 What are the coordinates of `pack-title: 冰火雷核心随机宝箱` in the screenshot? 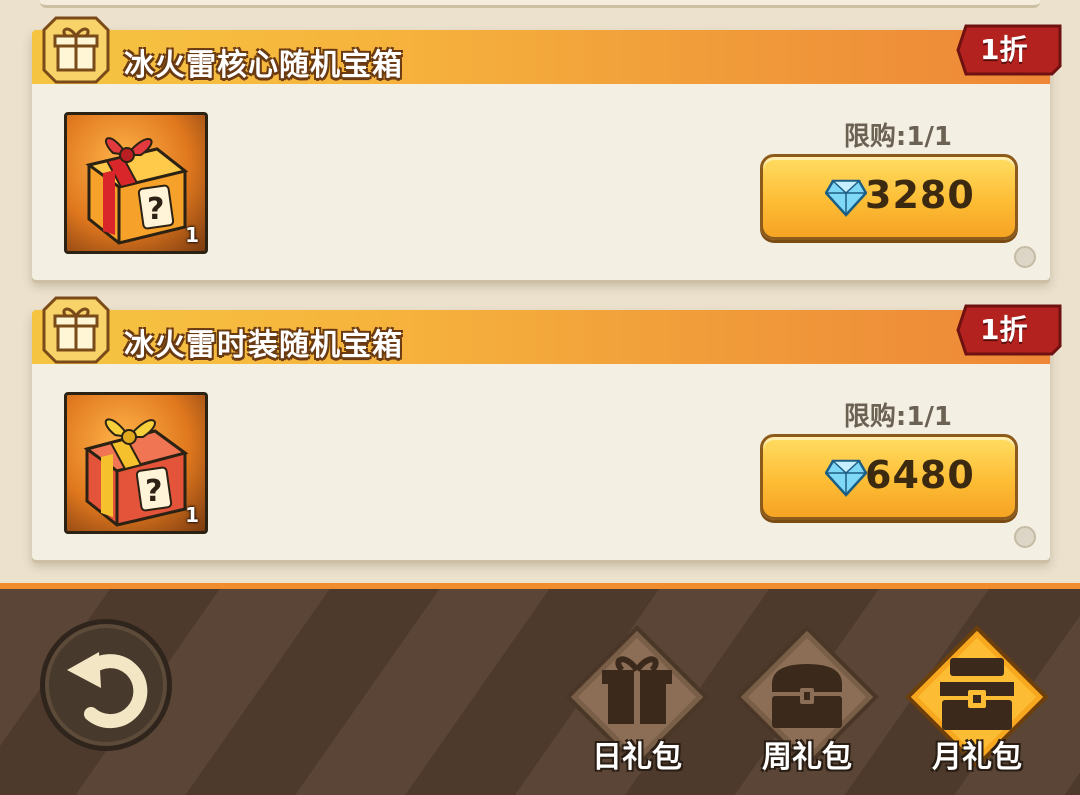 It's located at (263, 65).